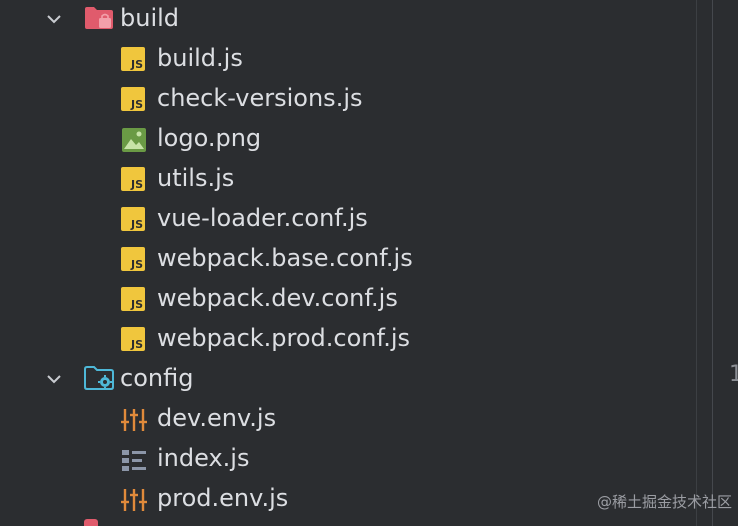 This screenshot has height=526, width=738. Describe the element at coordinates (196, 178) in the screenshot. I see `file-label: utils.js` at that location.